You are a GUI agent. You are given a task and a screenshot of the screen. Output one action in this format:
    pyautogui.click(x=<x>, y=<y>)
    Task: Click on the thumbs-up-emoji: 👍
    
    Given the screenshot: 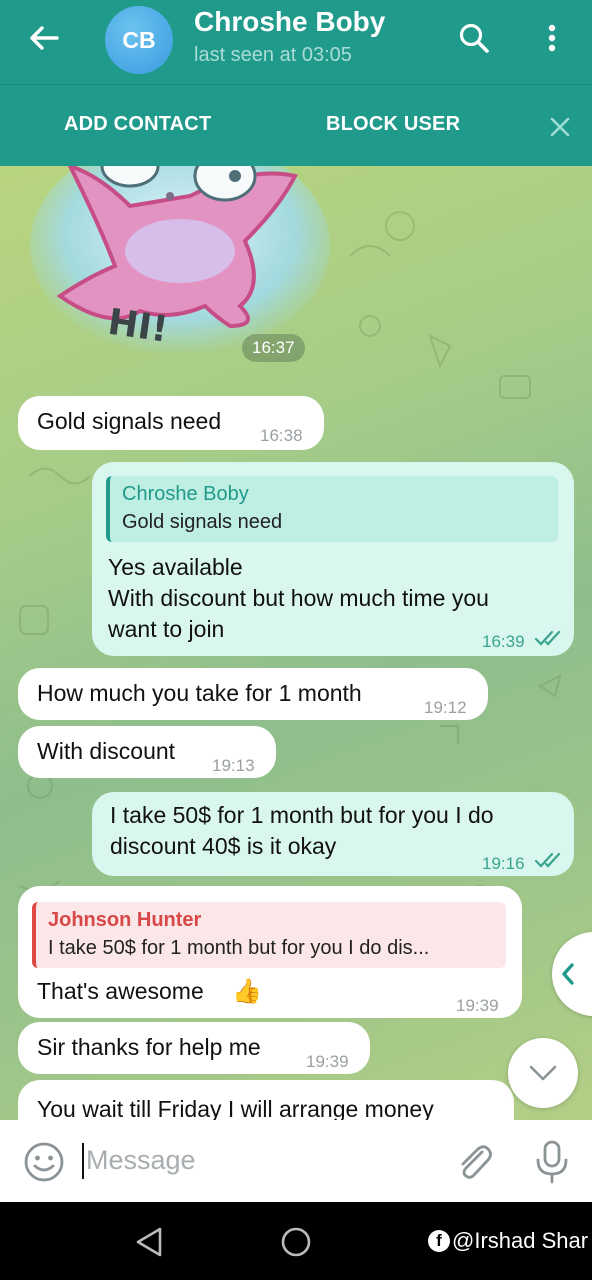 What is the action you would take?
    pyautogui.click(x=247, y=991)
    